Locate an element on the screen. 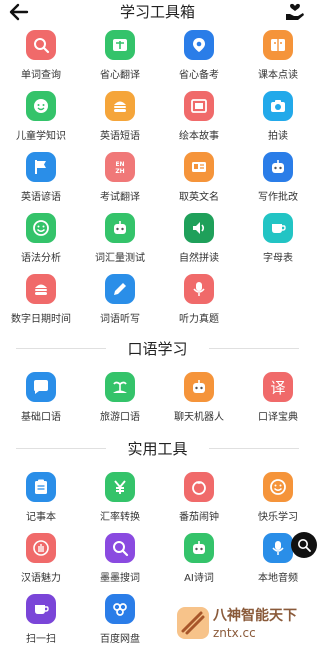 This screenshot has height=652, width=320. tool-item: 语法分析 is located at coordinates (41, 239).